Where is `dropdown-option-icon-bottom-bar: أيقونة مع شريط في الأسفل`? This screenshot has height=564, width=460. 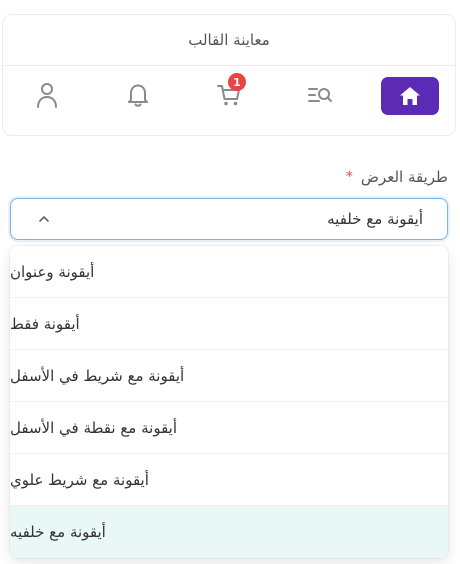
dropdown-option-icon-bottom-bar: أيقونة مع شريط في الأسفل is located at coordinates (229, 376).